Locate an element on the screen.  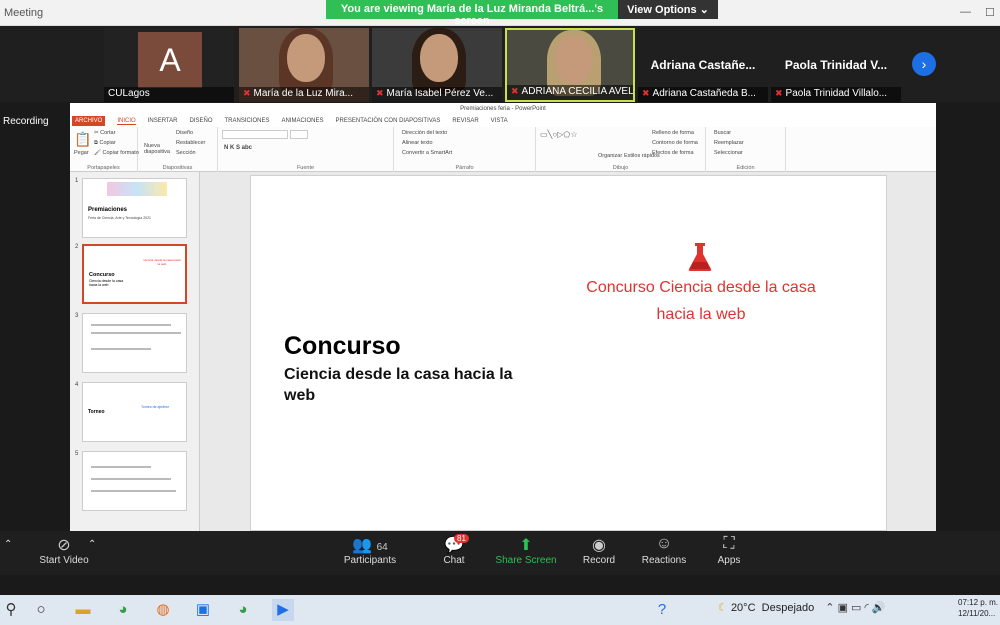
paste-icon: 📋 is located at coordinates (82, 139).